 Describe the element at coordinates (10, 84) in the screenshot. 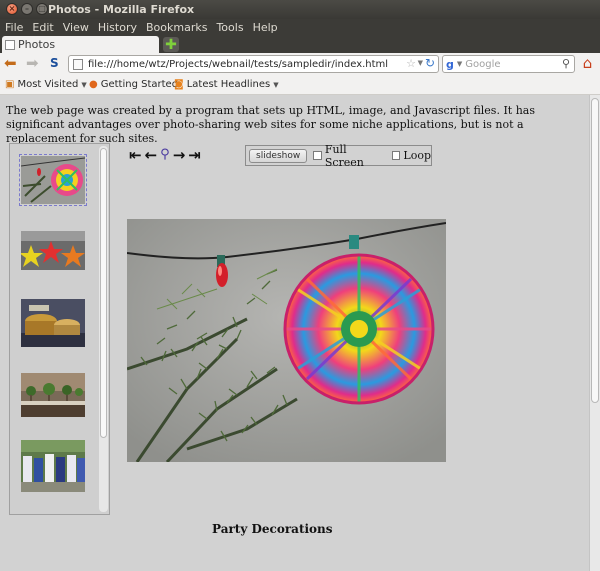

I see `bookmarks-icon: ▣` at that location.